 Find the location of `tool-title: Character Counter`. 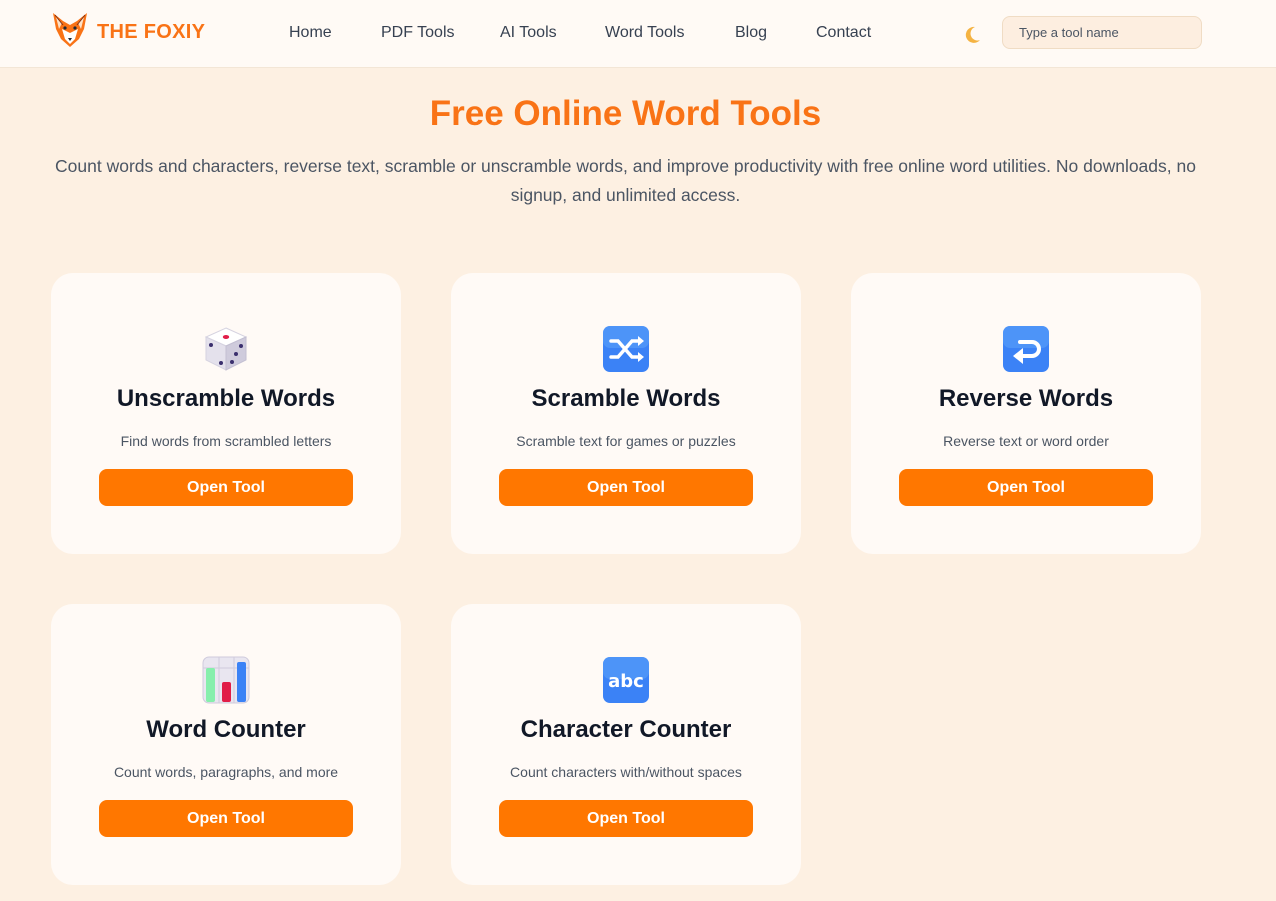

tool-title: Character Counter is located at coordinates (626, 729).